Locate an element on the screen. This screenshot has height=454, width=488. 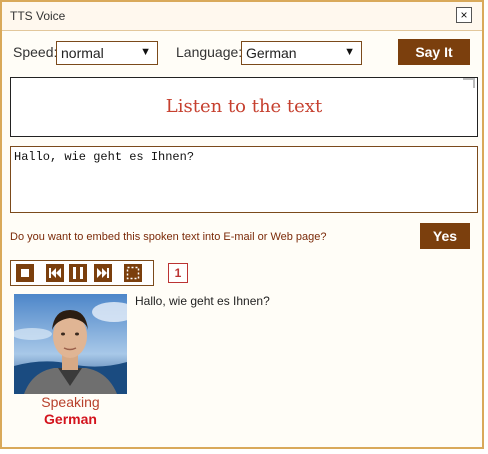
say-it-button: Say It is located at coordinates (434, 52).